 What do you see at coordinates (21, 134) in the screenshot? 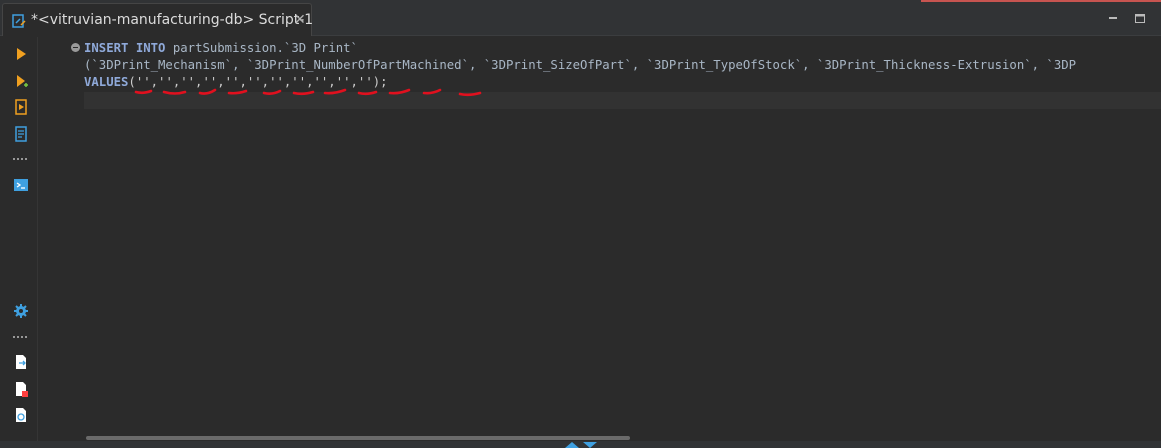
I see `explain-plan-icon` at bounding box center [21, 134].